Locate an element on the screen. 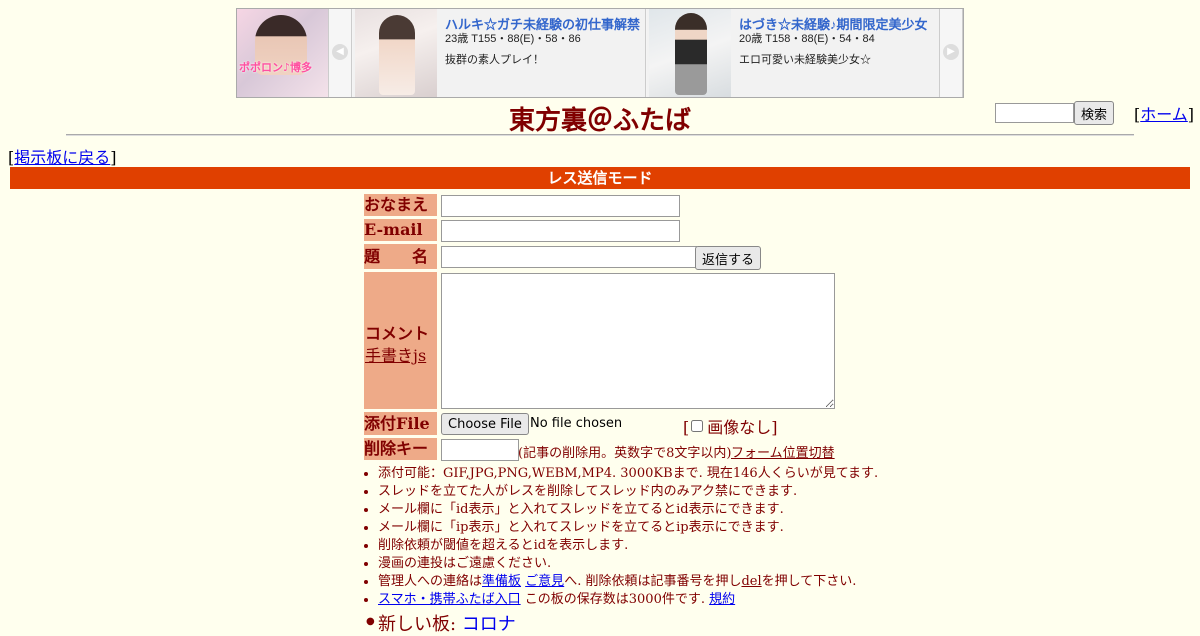 The height and width of the screenshot is (636, 1200). note-item: メール欄に「id表示」と入れてスレッドを立てるとid表示にできます. is located at coordinates (628, 510).